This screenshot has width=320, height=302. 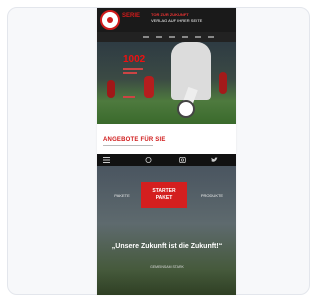 I want to click on football-icon, so click(x=186, y=109).